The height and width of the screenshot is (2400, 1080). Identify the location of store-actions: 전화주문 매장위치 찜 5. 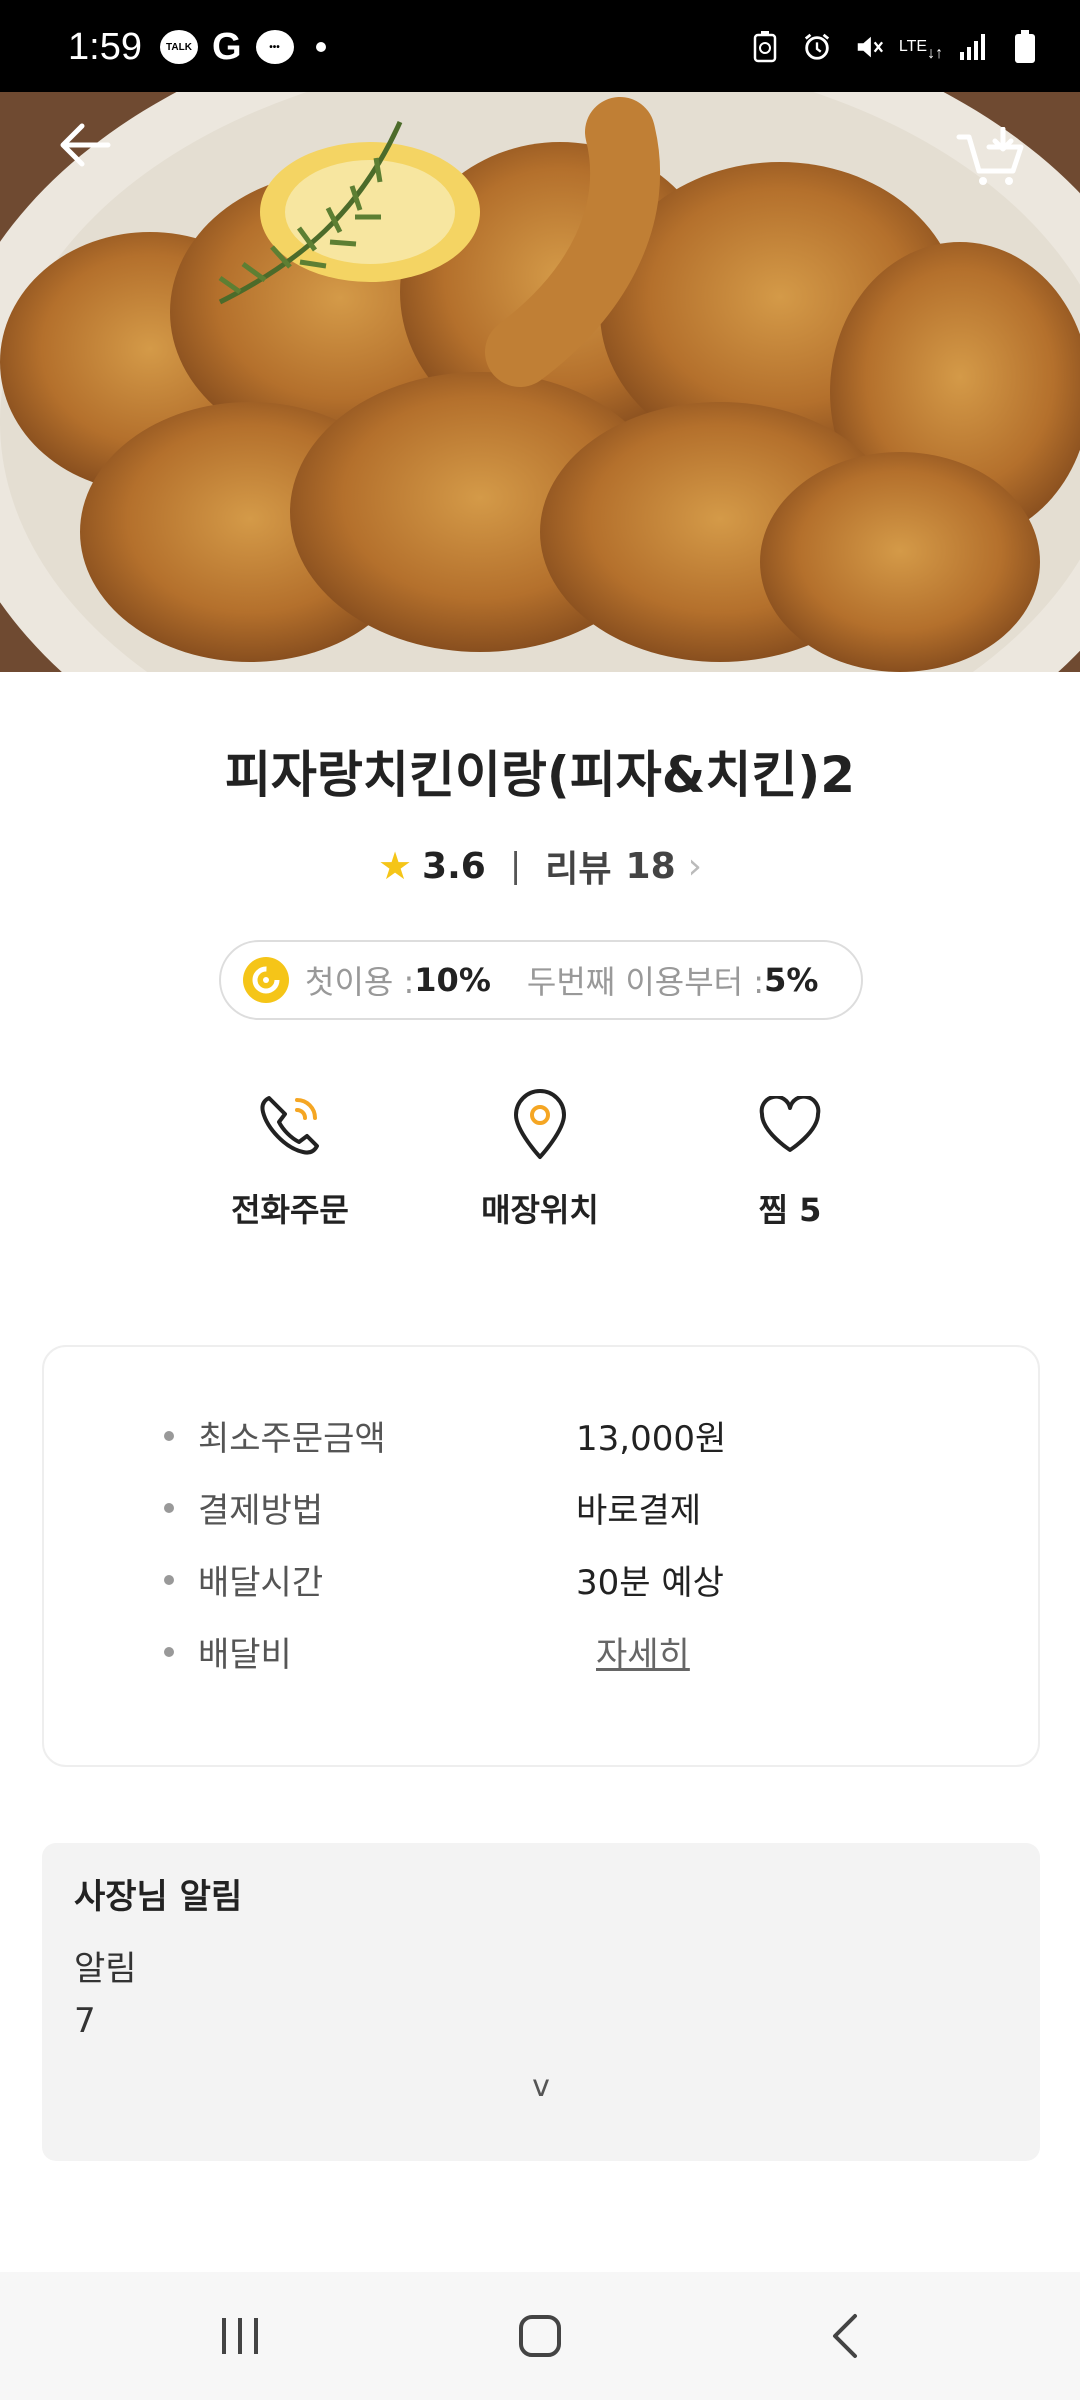
(540, 1160).